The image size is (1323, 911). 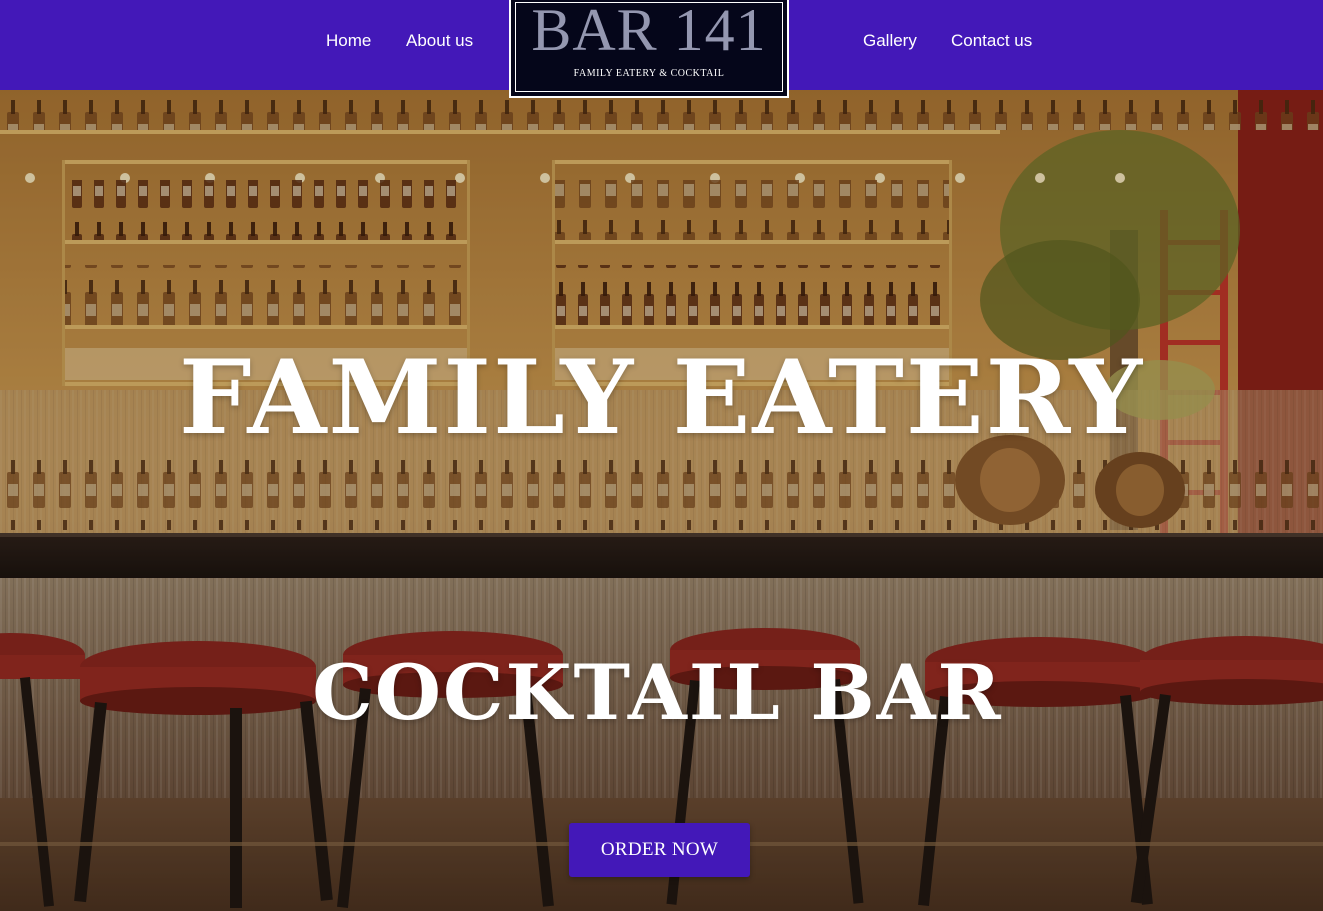 I want to click on order-now-button: ORDER NOW, so click(x=659, y=850).